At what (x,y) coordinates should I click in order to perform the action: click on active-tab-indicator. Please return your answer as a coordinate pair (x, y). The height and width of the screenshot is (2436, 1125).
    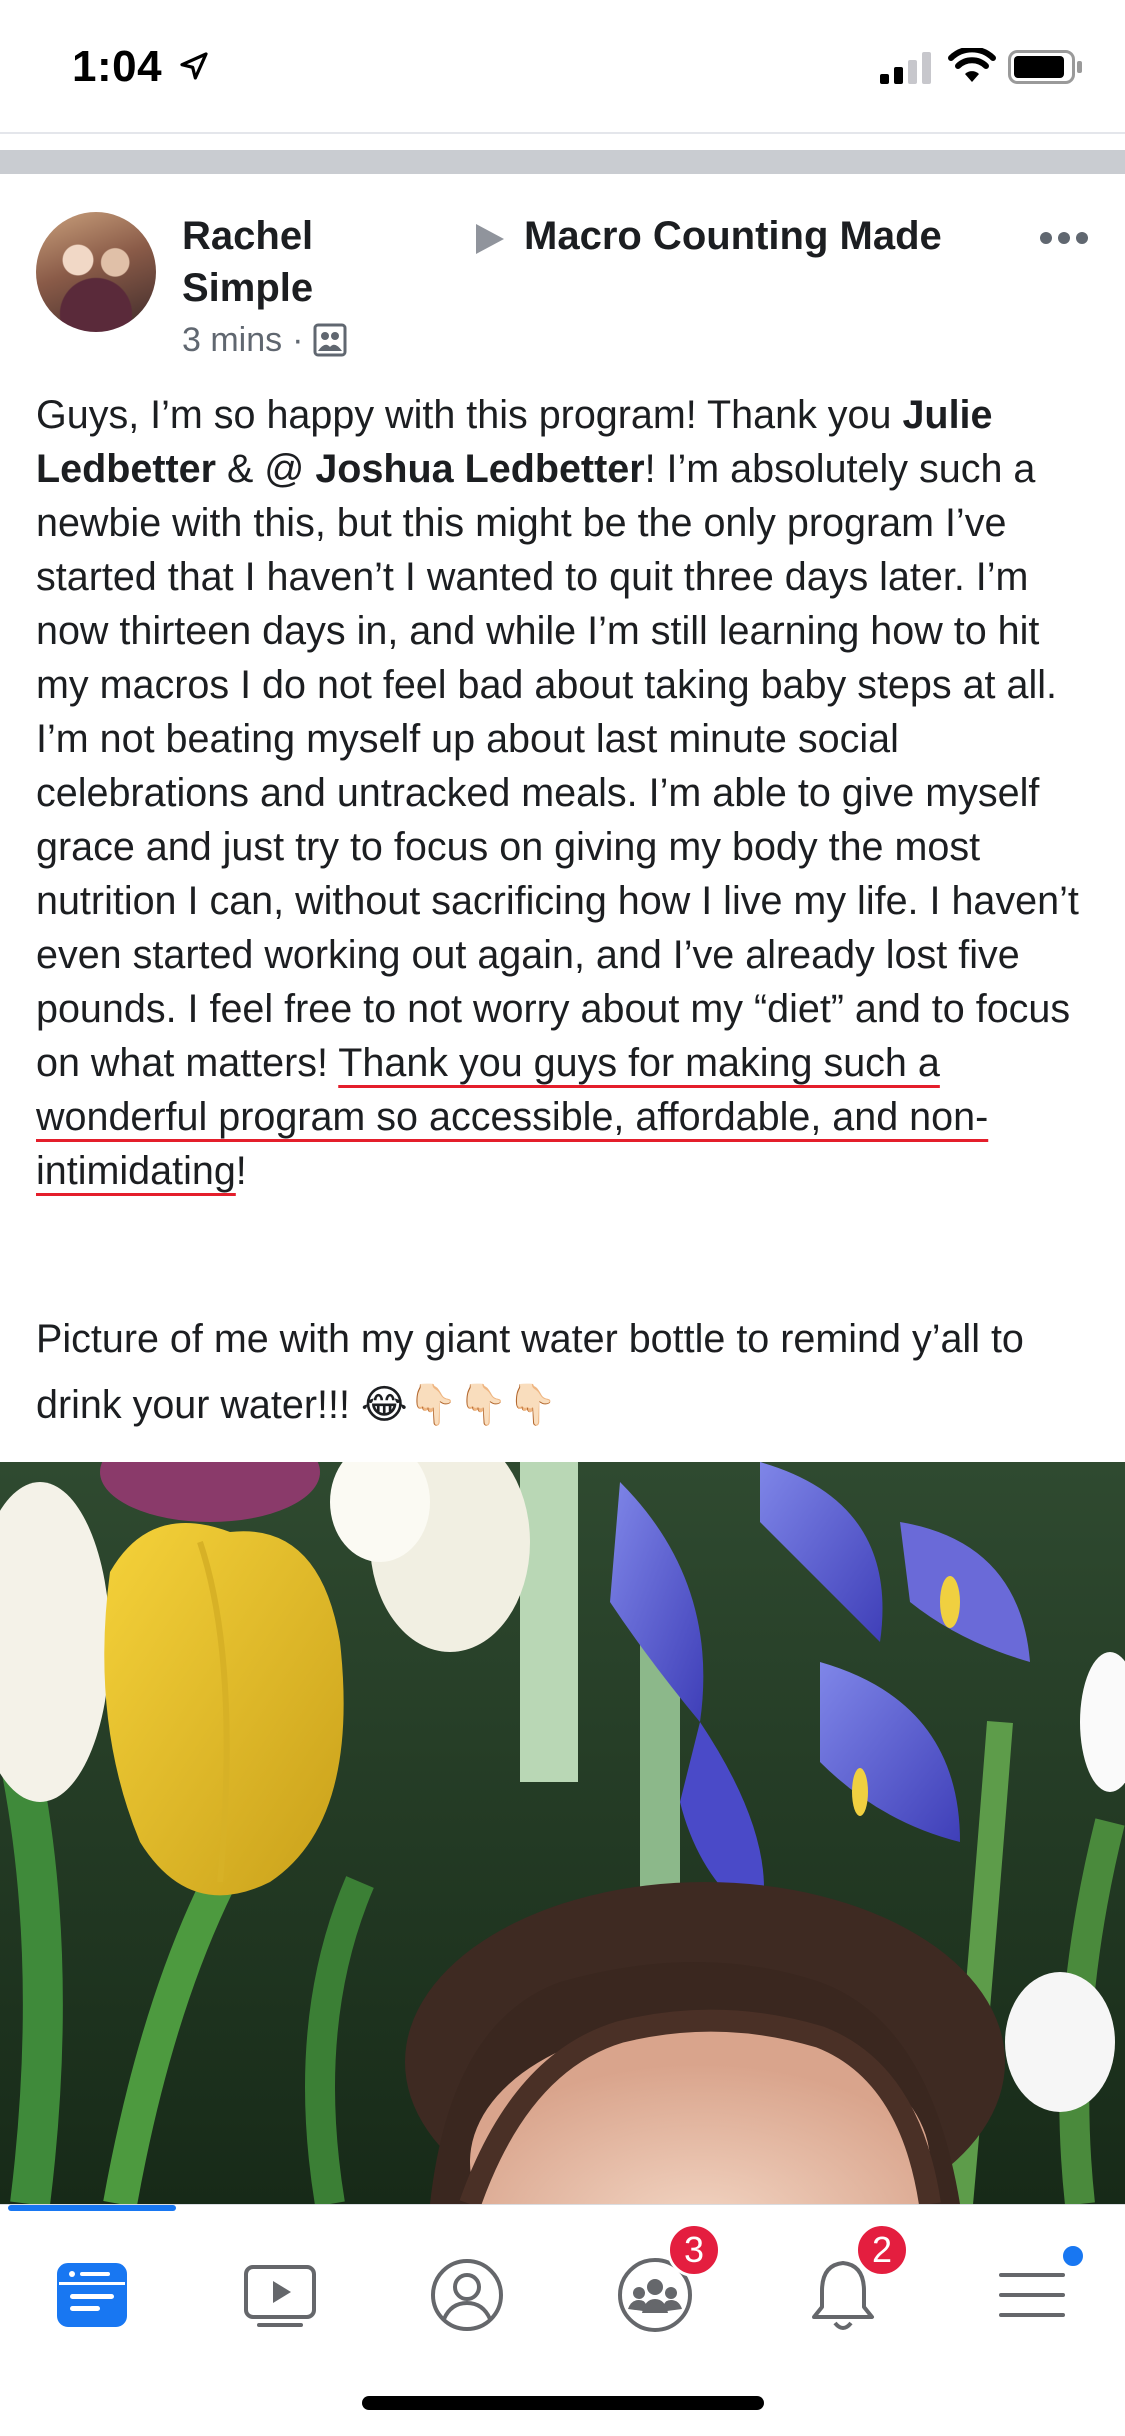
    Looking at the image, I should click on (92, 2208).